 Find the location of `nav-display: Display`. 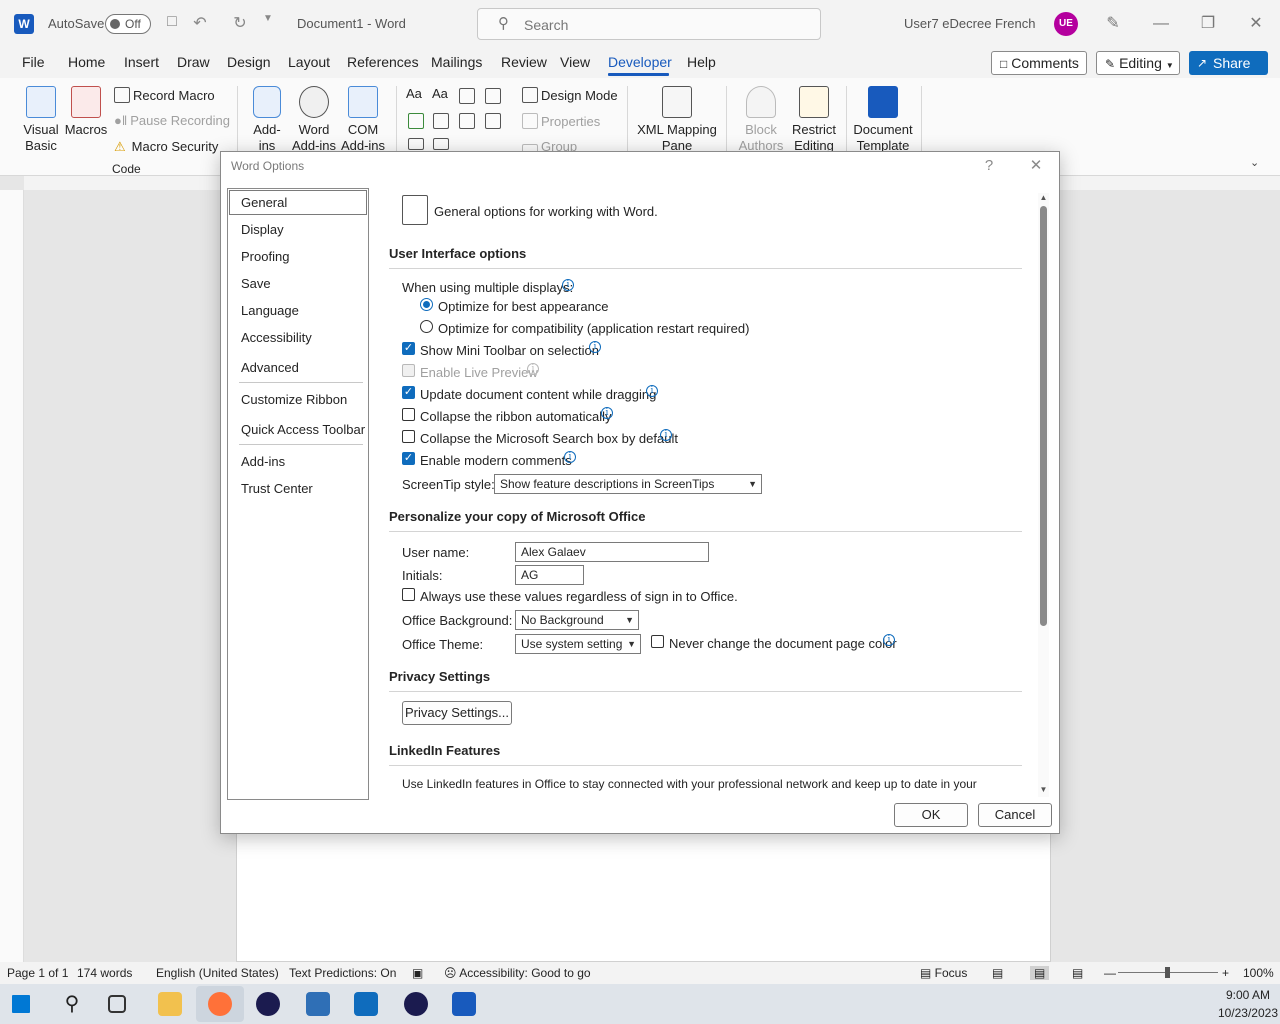

nav-display: Display is located at coordinates (262, 229).